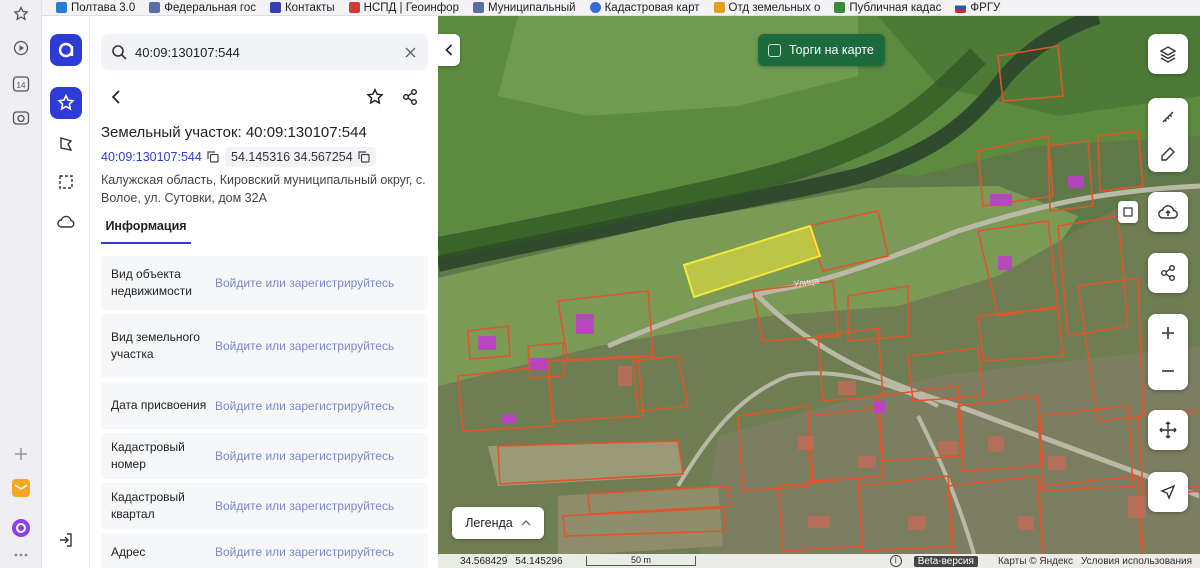 The image size is (1200, 568). What do you see at coordinates (484, 561) in the screenshot?
I see `coords-lon: 34.568429` at bounding box center [484, 561].